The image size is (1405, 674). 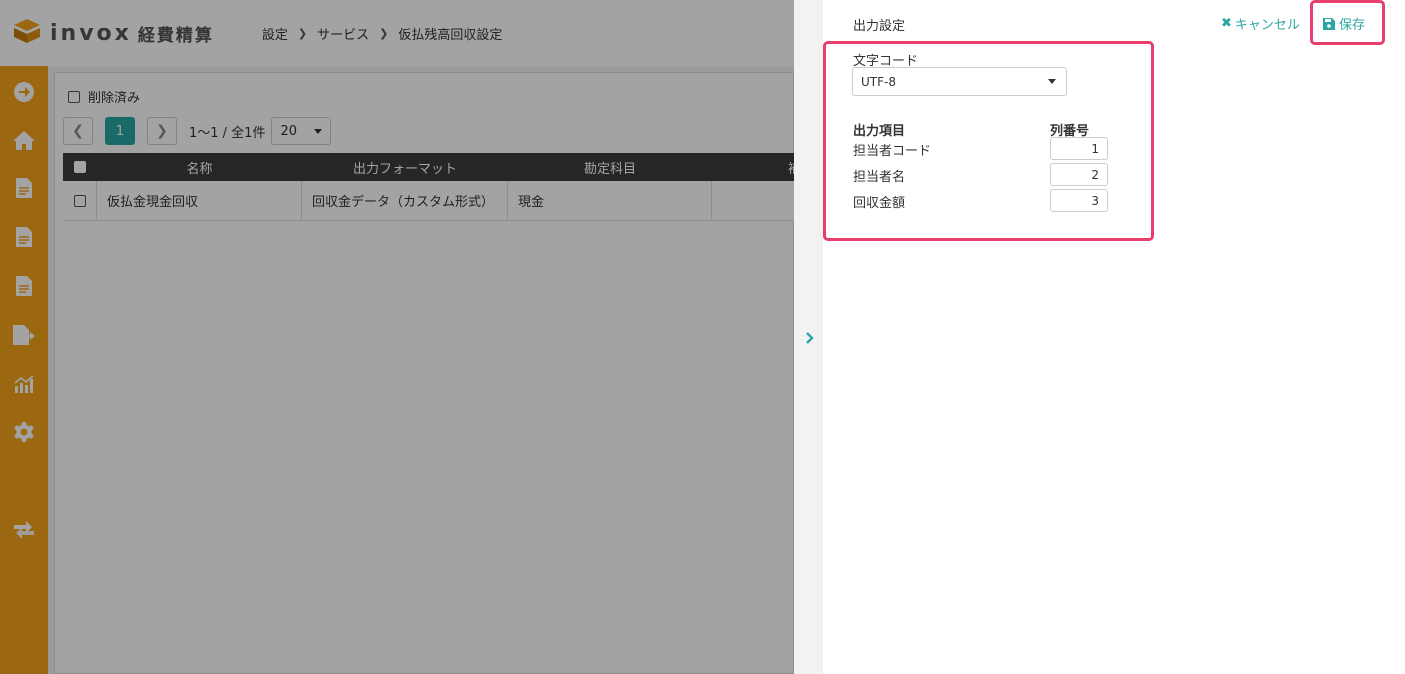 What do you see at coordinates (1079, 174) in the screenshot?
I see `column-number-input: 2` at bounding box center [1079, 174].